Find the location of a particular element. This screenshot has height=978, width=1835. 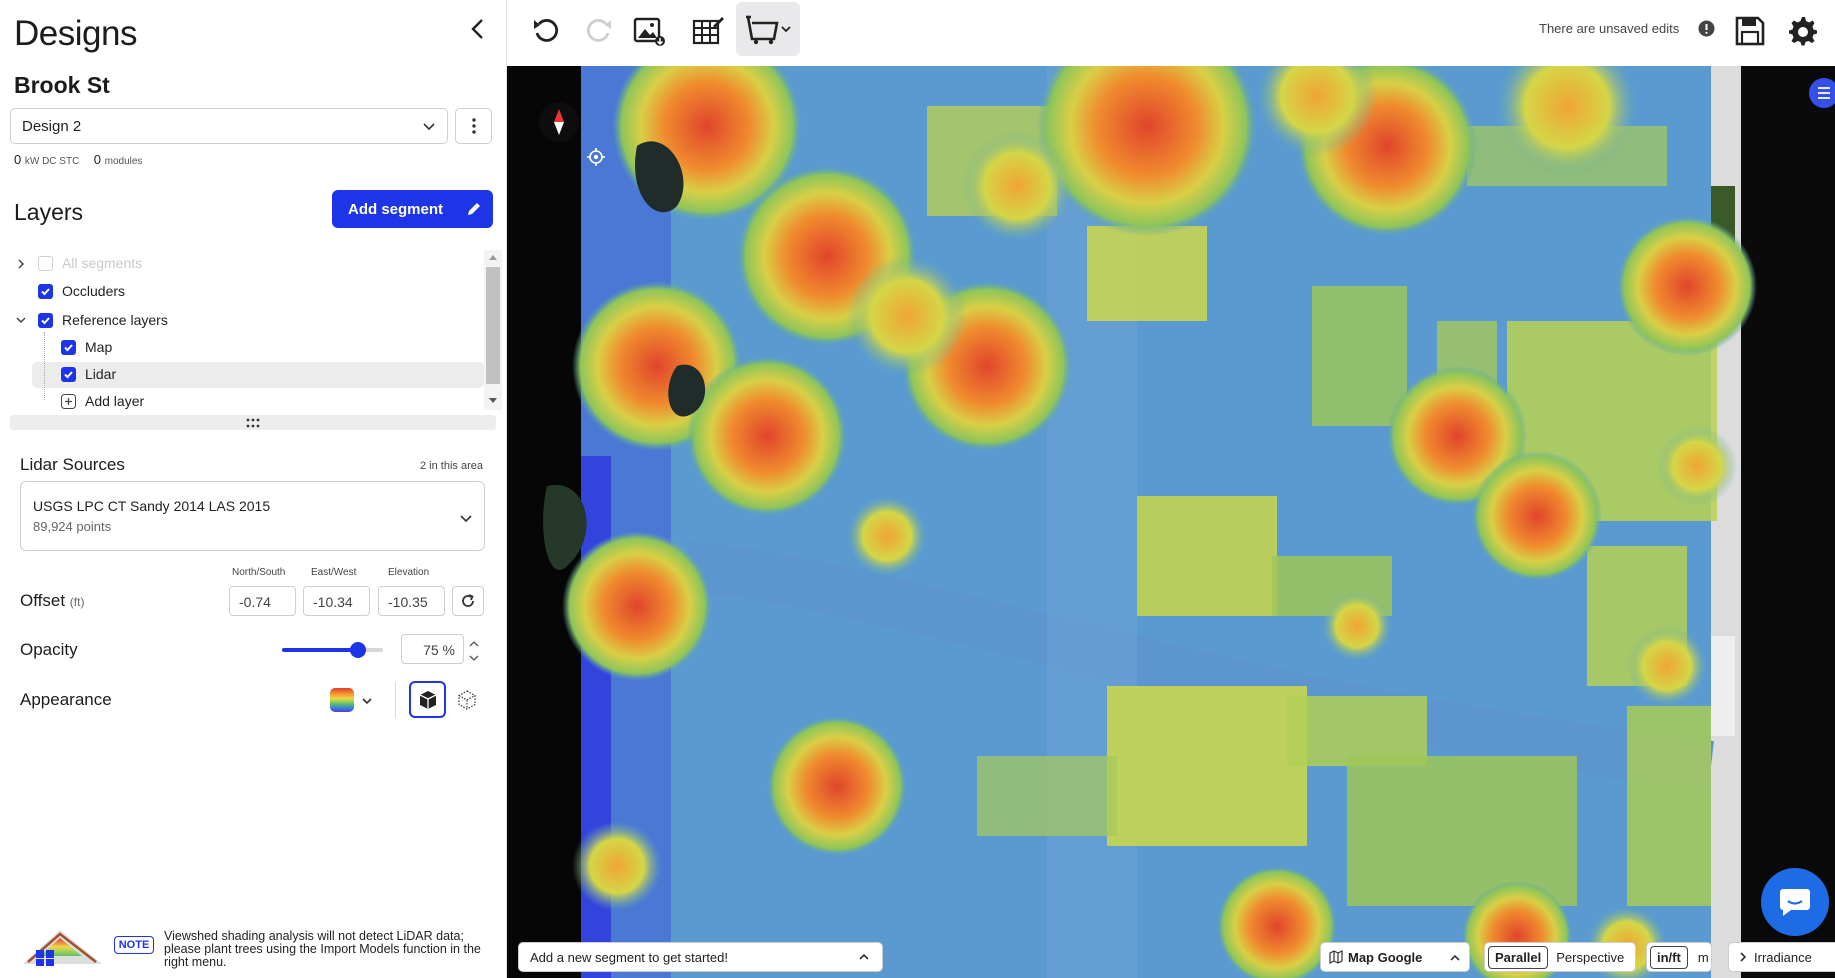

add-segment-label: Add segment is located at coordinates (396, 209).